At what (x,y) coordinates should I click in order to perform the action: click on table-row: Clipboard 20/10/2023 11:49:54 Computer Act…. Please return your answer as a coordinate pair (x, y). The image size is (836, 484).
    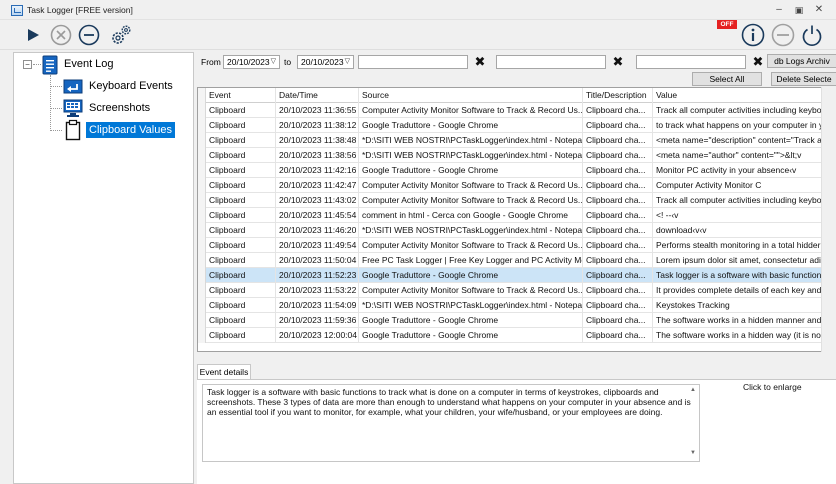
    Looking at the image, I should click on (516, 245).